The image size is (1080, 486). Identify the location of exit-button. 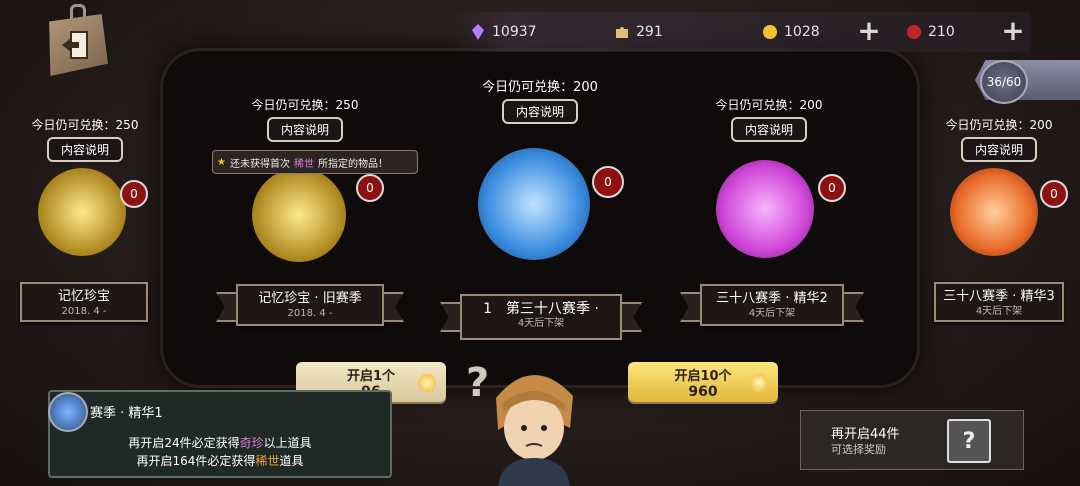
(78, 45).